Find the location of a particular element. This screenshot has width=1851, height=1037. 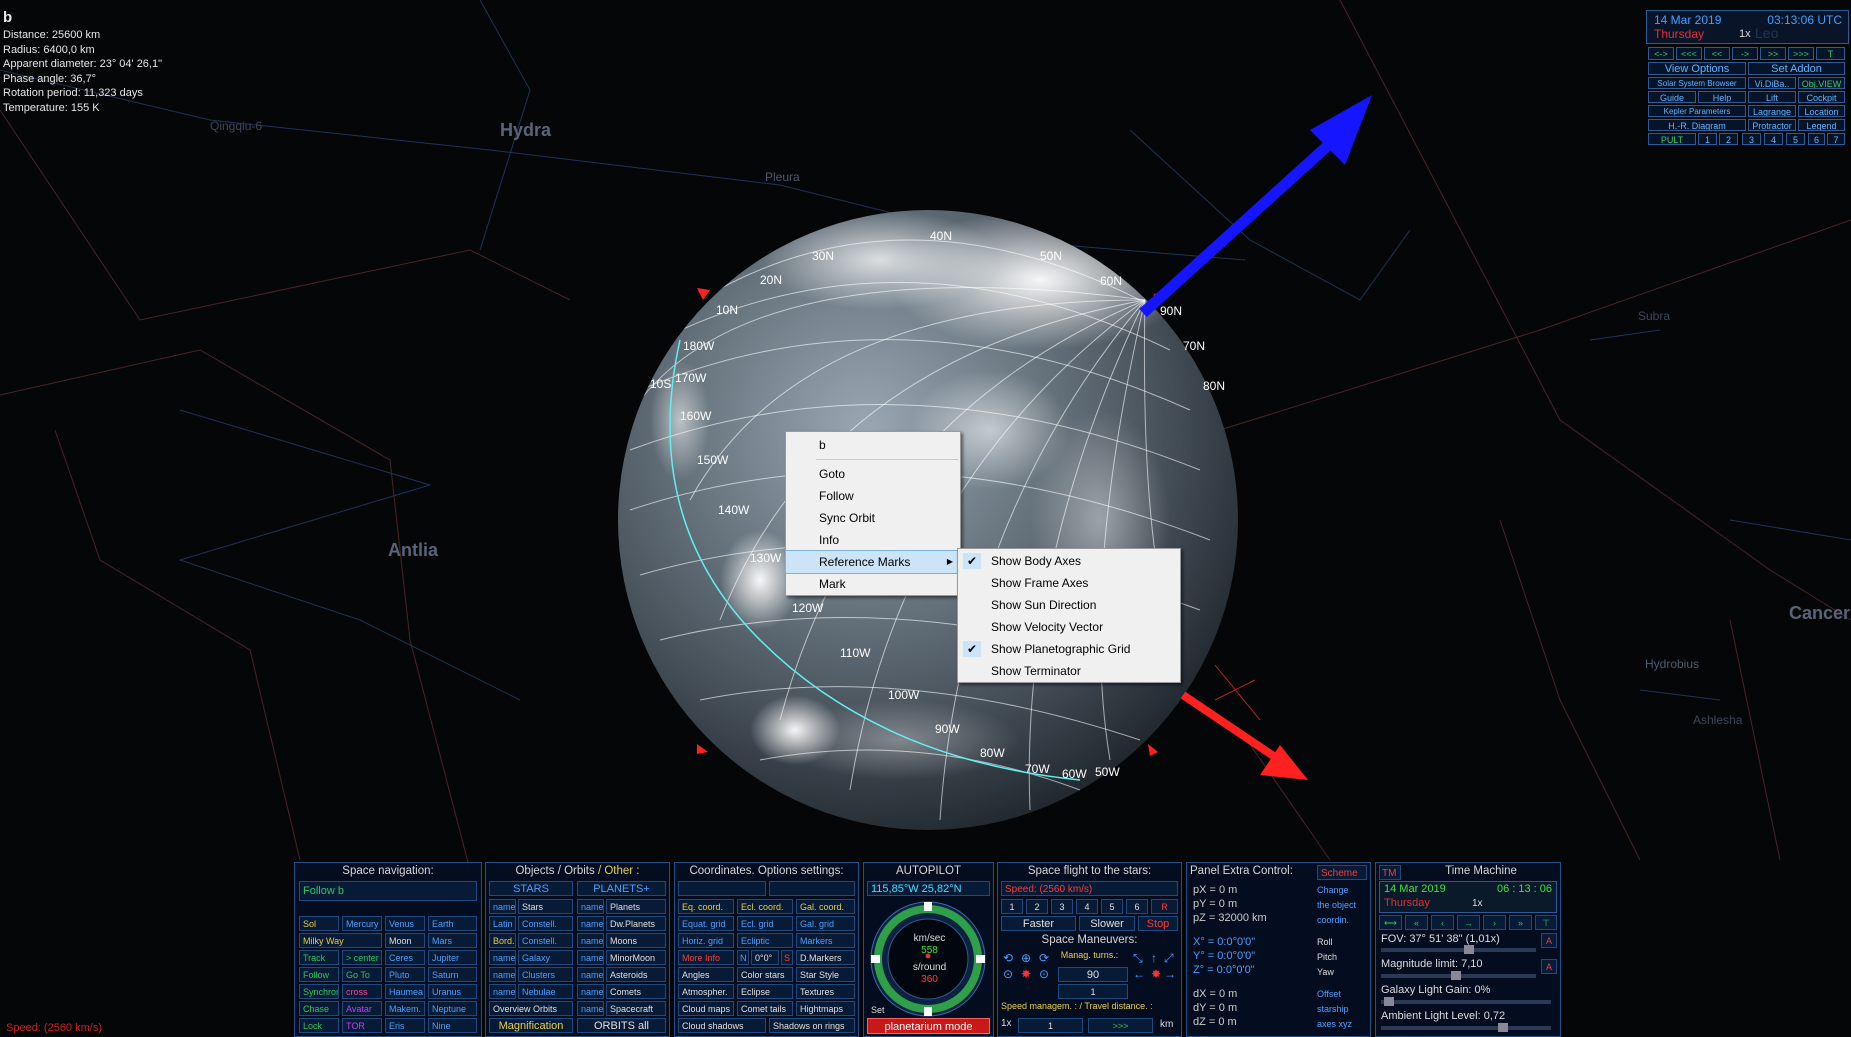

speed-4-button: 4 is located at coordinates (1087, 906).